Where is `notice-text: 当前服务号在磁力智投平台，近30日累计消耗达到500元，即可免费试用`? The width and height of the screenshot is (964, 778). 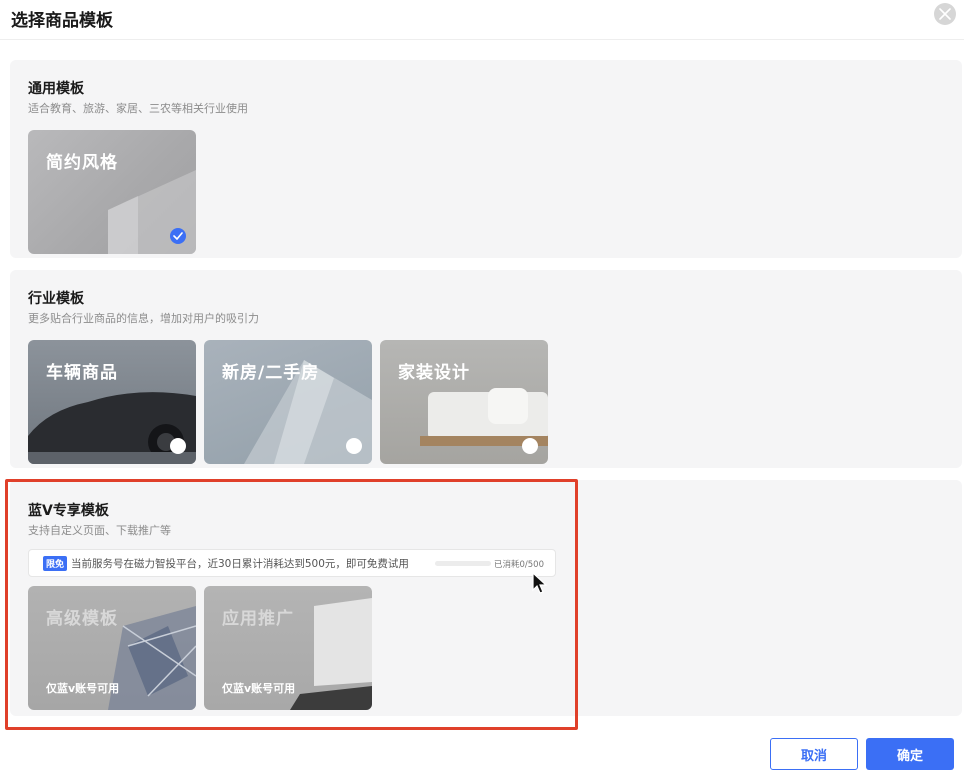
notice-text: 当前服务号在磁力智投平台，近30日累计消耗达到500元，即可免费试用 is located at coordinates (240, 564).